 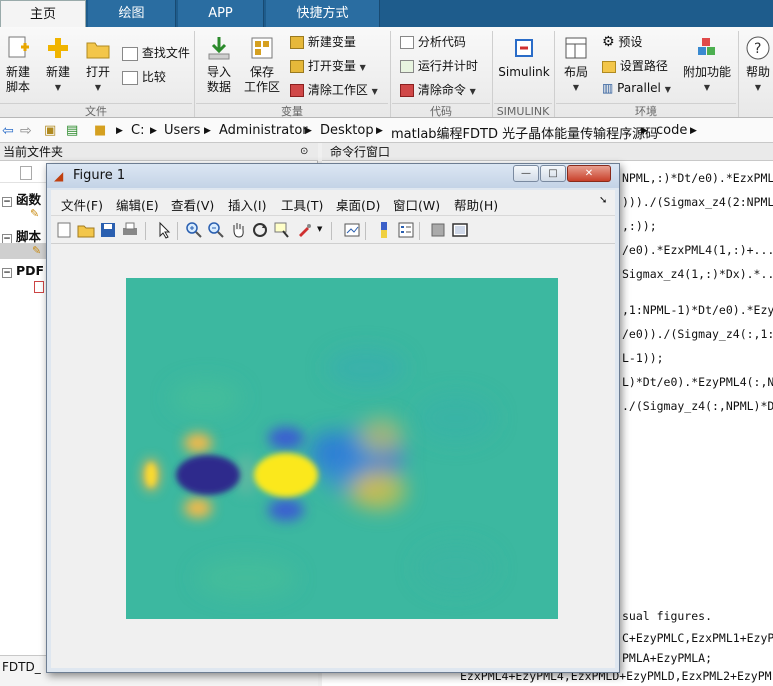 I want to click on up-folder-icon: ▣, so click(x=50, y=130).